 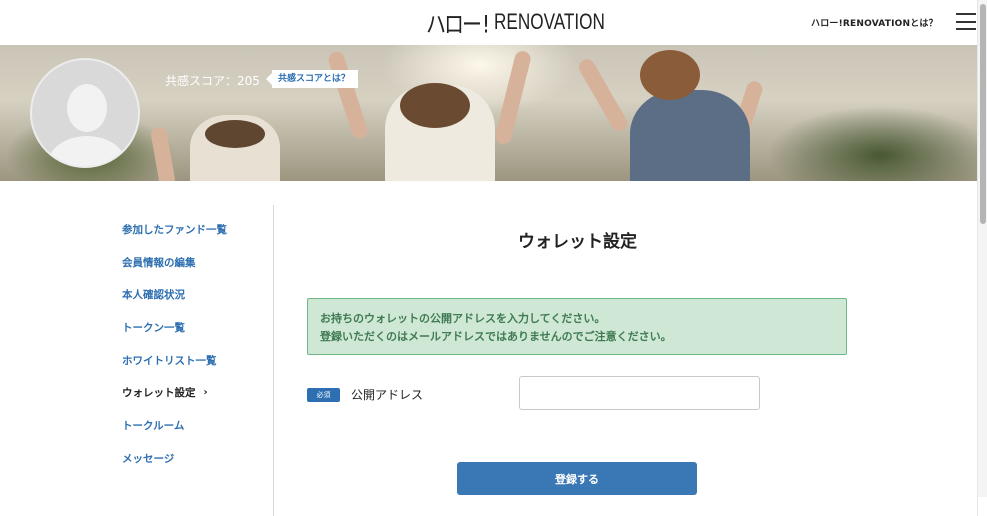 What do you see at coordinates (983, 114) in the screenshot?
I see `scroll-thumb` at bounding box center [983, 114].